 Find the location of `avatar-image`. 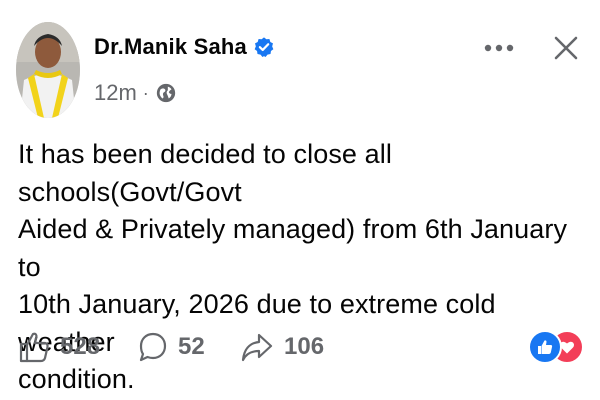

avatar-image is located at coordinates (48, 70).